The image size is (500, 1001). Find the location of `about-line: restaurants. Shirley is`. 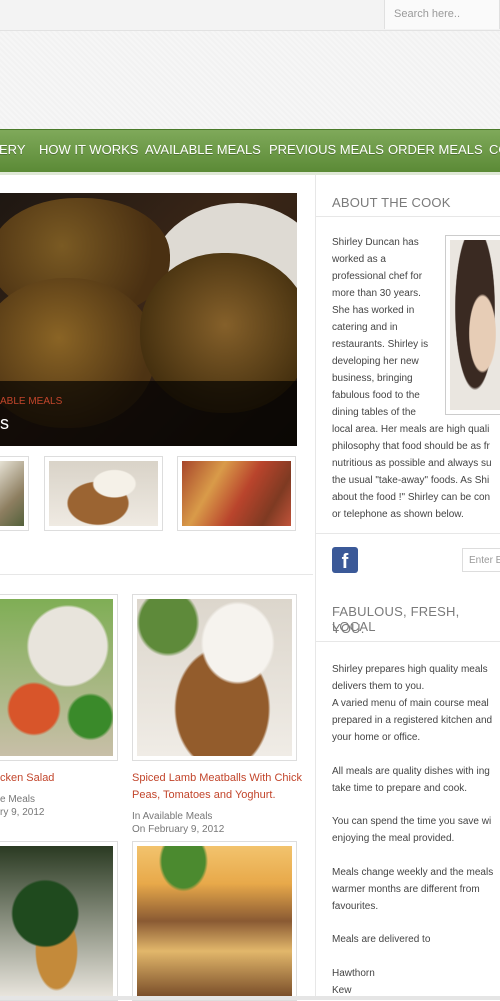

about-line: restaurants. Shirley is is located at coordinates (380, 344).